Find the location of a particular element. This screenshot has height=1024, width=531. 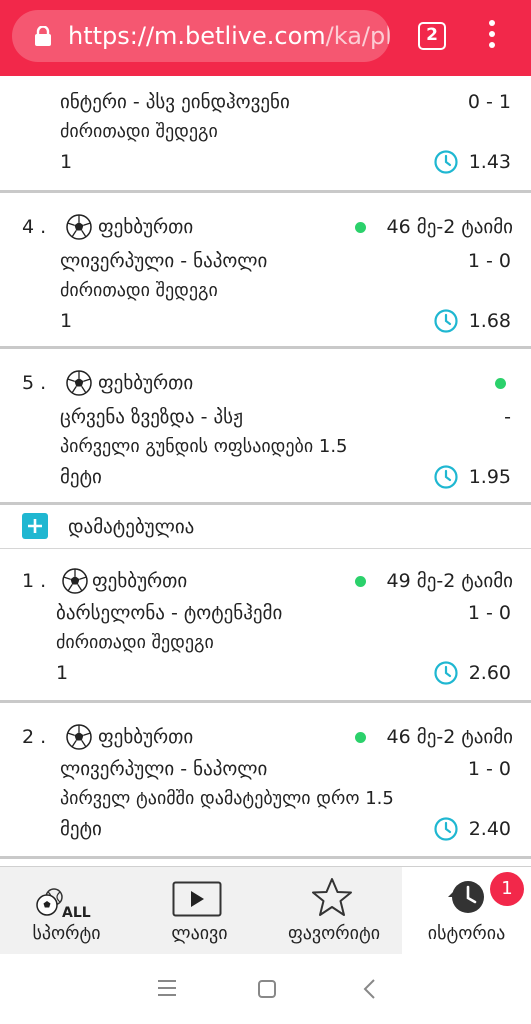

nav-favorites: ფავორიტი is located at coordinates (334, 911).